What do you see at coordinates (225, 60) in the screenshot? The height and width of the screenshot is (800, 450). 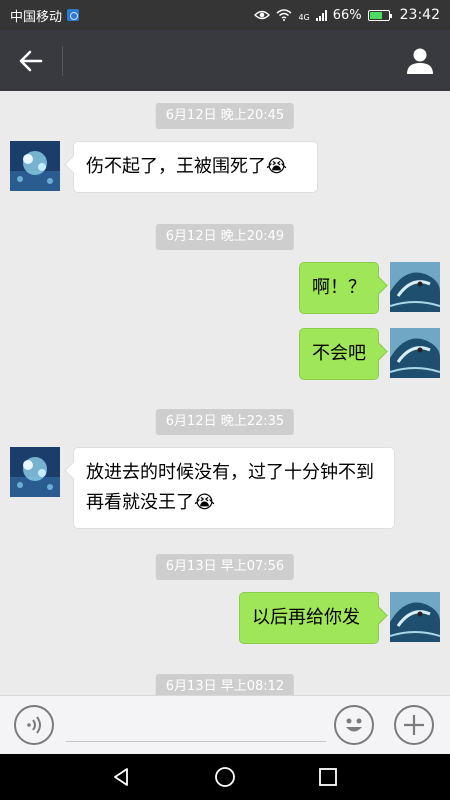 I see `chat-header` at bounding box center [225, 60].